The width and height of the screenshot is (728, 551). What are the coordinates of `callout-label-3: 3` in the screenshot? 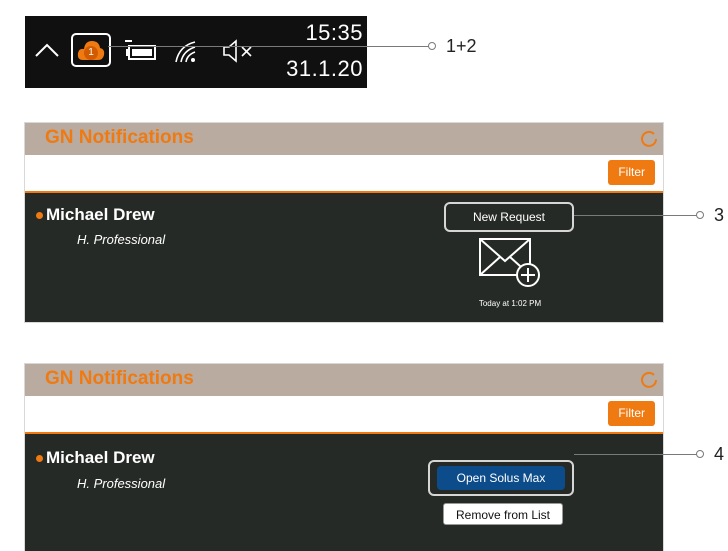 It's located at (719, 215).